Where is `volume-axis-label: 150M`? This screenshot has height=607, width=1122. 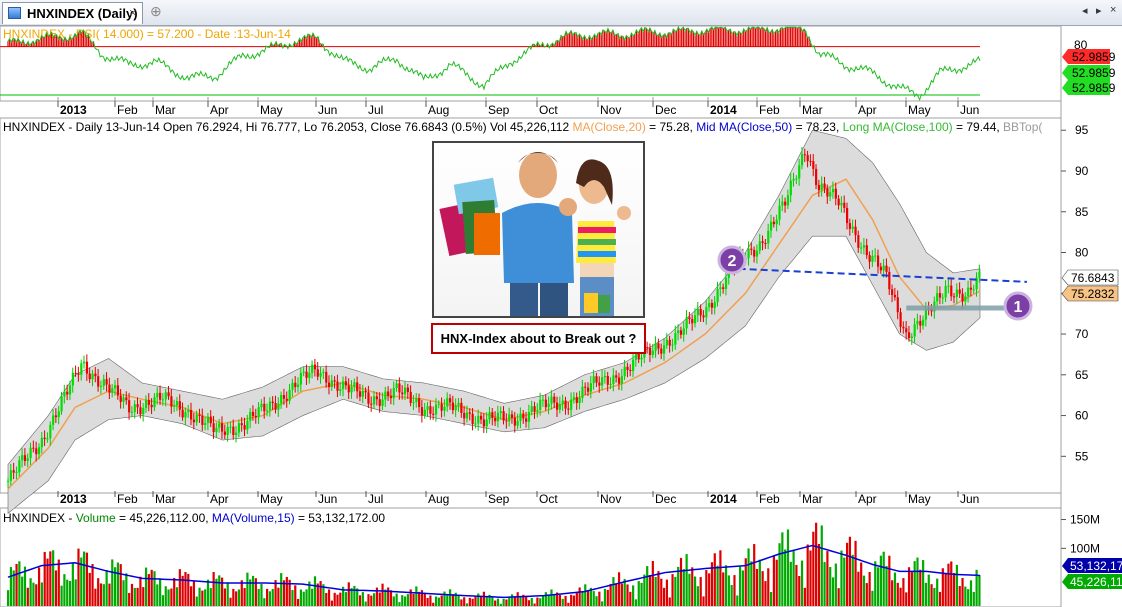
volume-axis-label: 150M is located at coordinates (1085, 520).